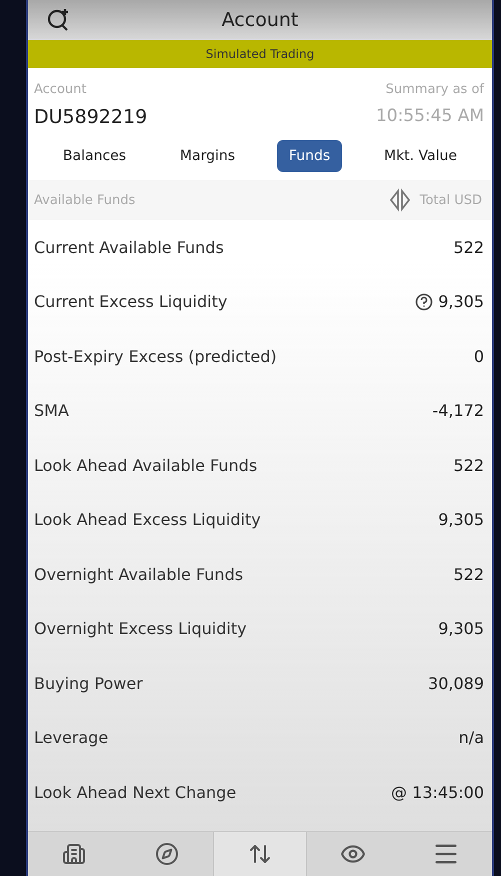  I want to click on row-value: 0, so click(479, 356).